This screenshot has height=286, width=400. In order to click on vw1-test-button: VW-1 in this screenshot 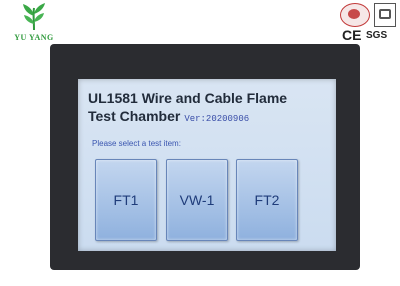, I will do `click(197, 200)`.